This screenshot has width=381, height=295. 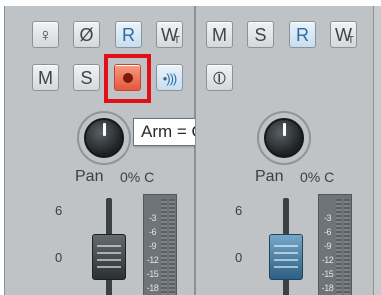 I want to click on meter-scale-18-2: -18, so click(x=327, y=288).